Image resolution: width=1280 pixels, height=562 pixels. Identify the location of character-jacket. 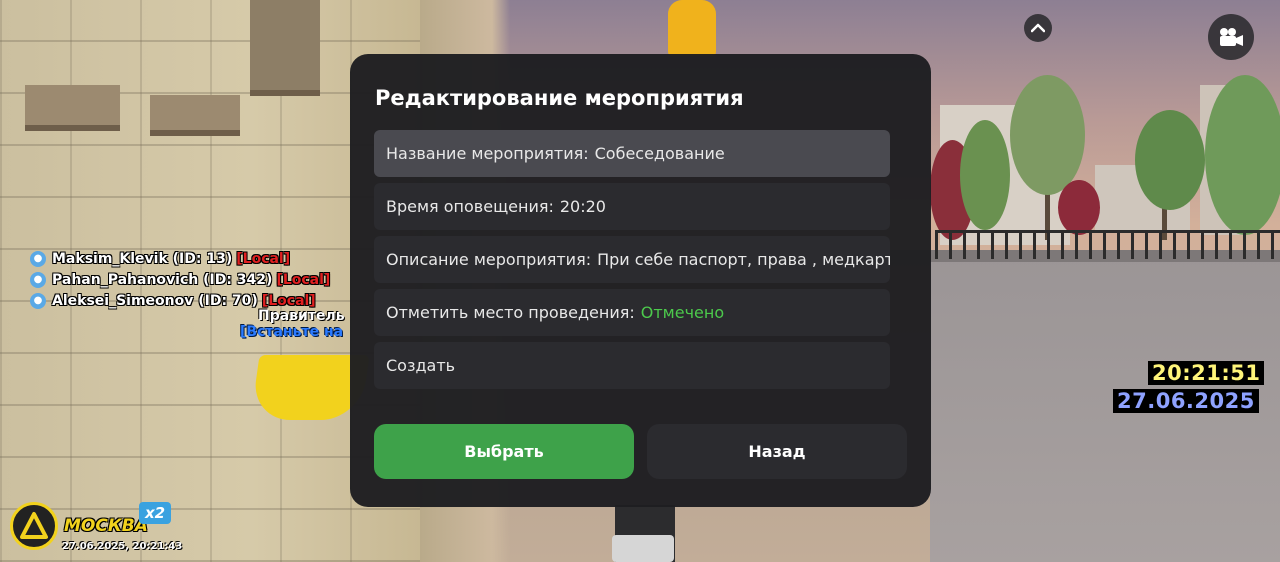
(692, 28).